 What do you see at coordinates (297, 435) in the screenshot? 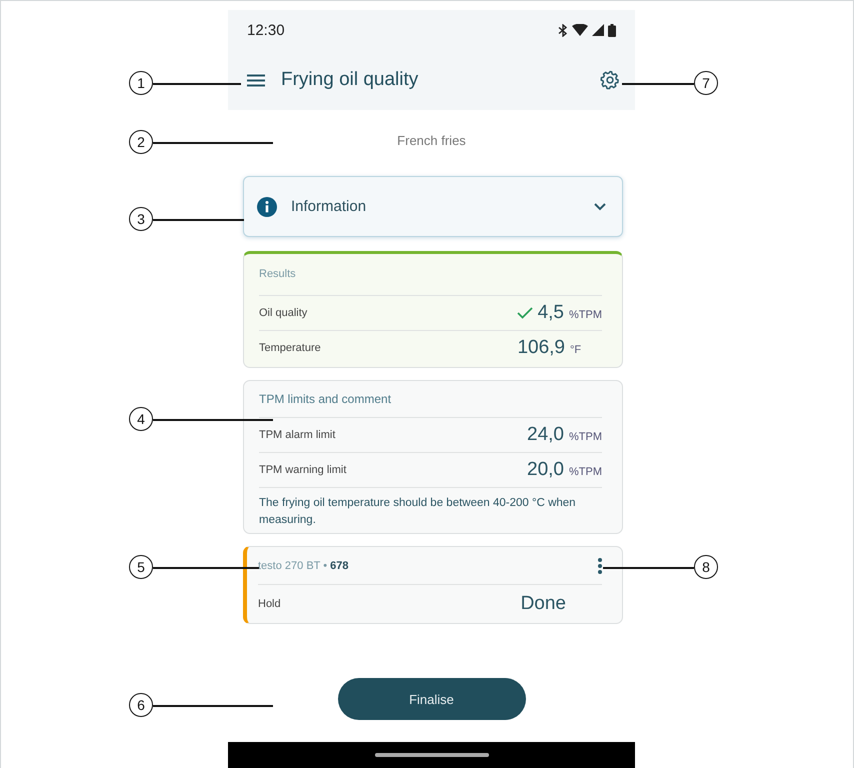
I see `row-label: TPM alarm limit` at bounding box center [297, 435].